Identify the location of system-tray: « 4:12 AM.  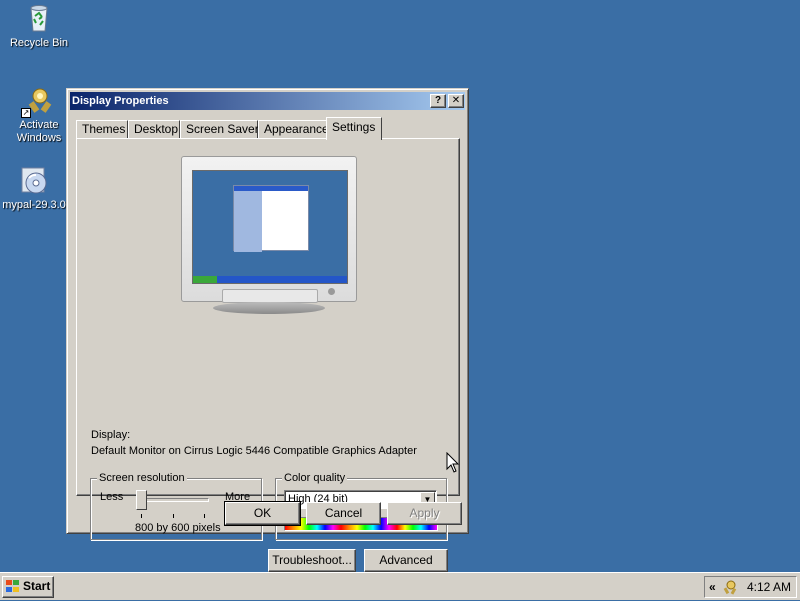
(750, 587).